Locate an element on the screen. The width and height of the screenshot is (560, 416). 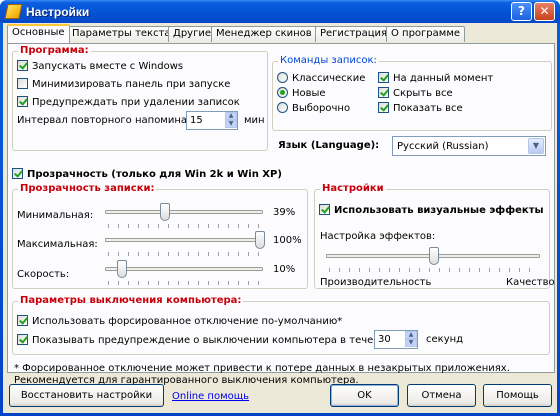
shutdown-group: Параметры выключения компьютера: is located at coordinates (281, 325).